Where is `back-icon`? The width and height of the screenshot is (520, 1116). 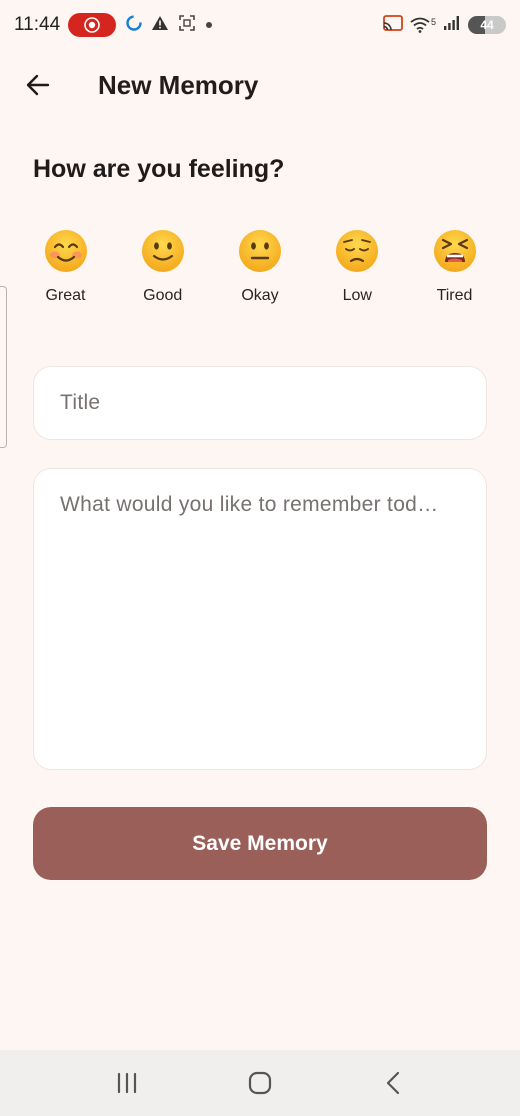
back-icon is located at coordinates (393, 1083).